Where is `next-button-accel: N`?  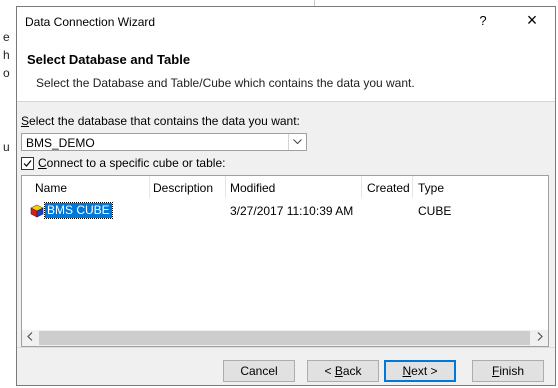 next-button-accel: N is located at coordinates (407, 371).